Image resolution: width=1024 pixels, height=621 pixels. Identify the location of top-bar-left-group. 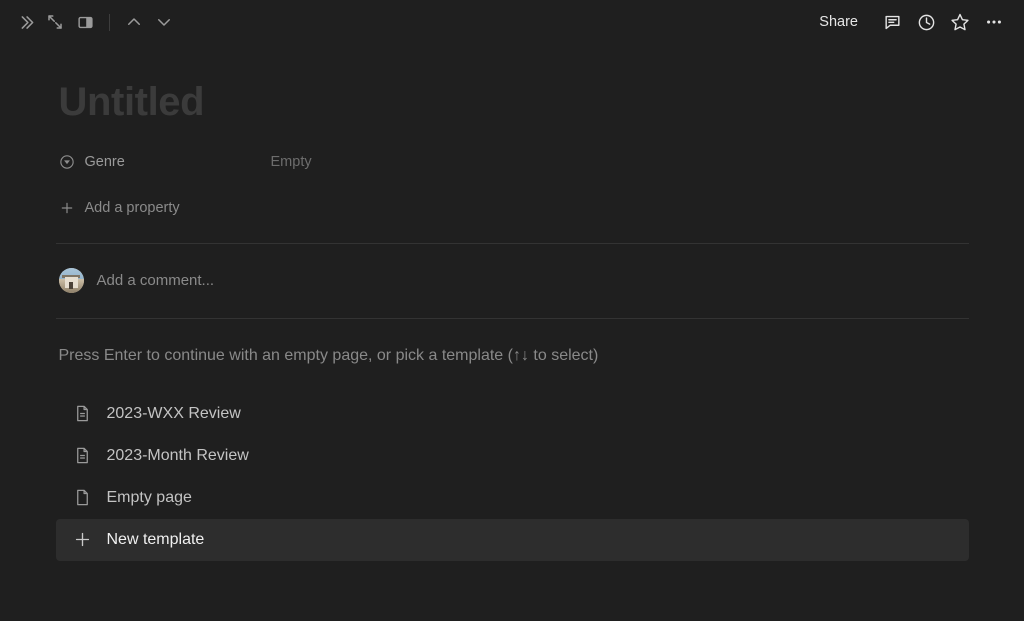
(94, 22).